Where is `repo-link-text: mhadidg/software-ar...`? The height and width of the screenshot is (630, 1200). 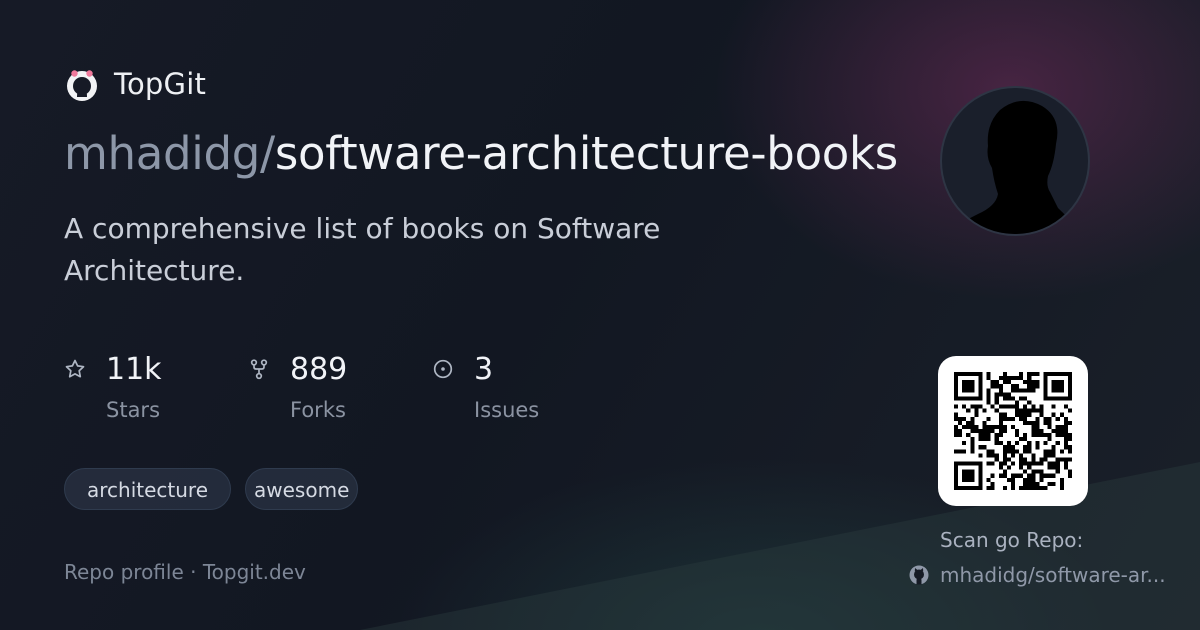
repo-link-text: mhadidg/software-ar... is located at coordinates (1053, 575).